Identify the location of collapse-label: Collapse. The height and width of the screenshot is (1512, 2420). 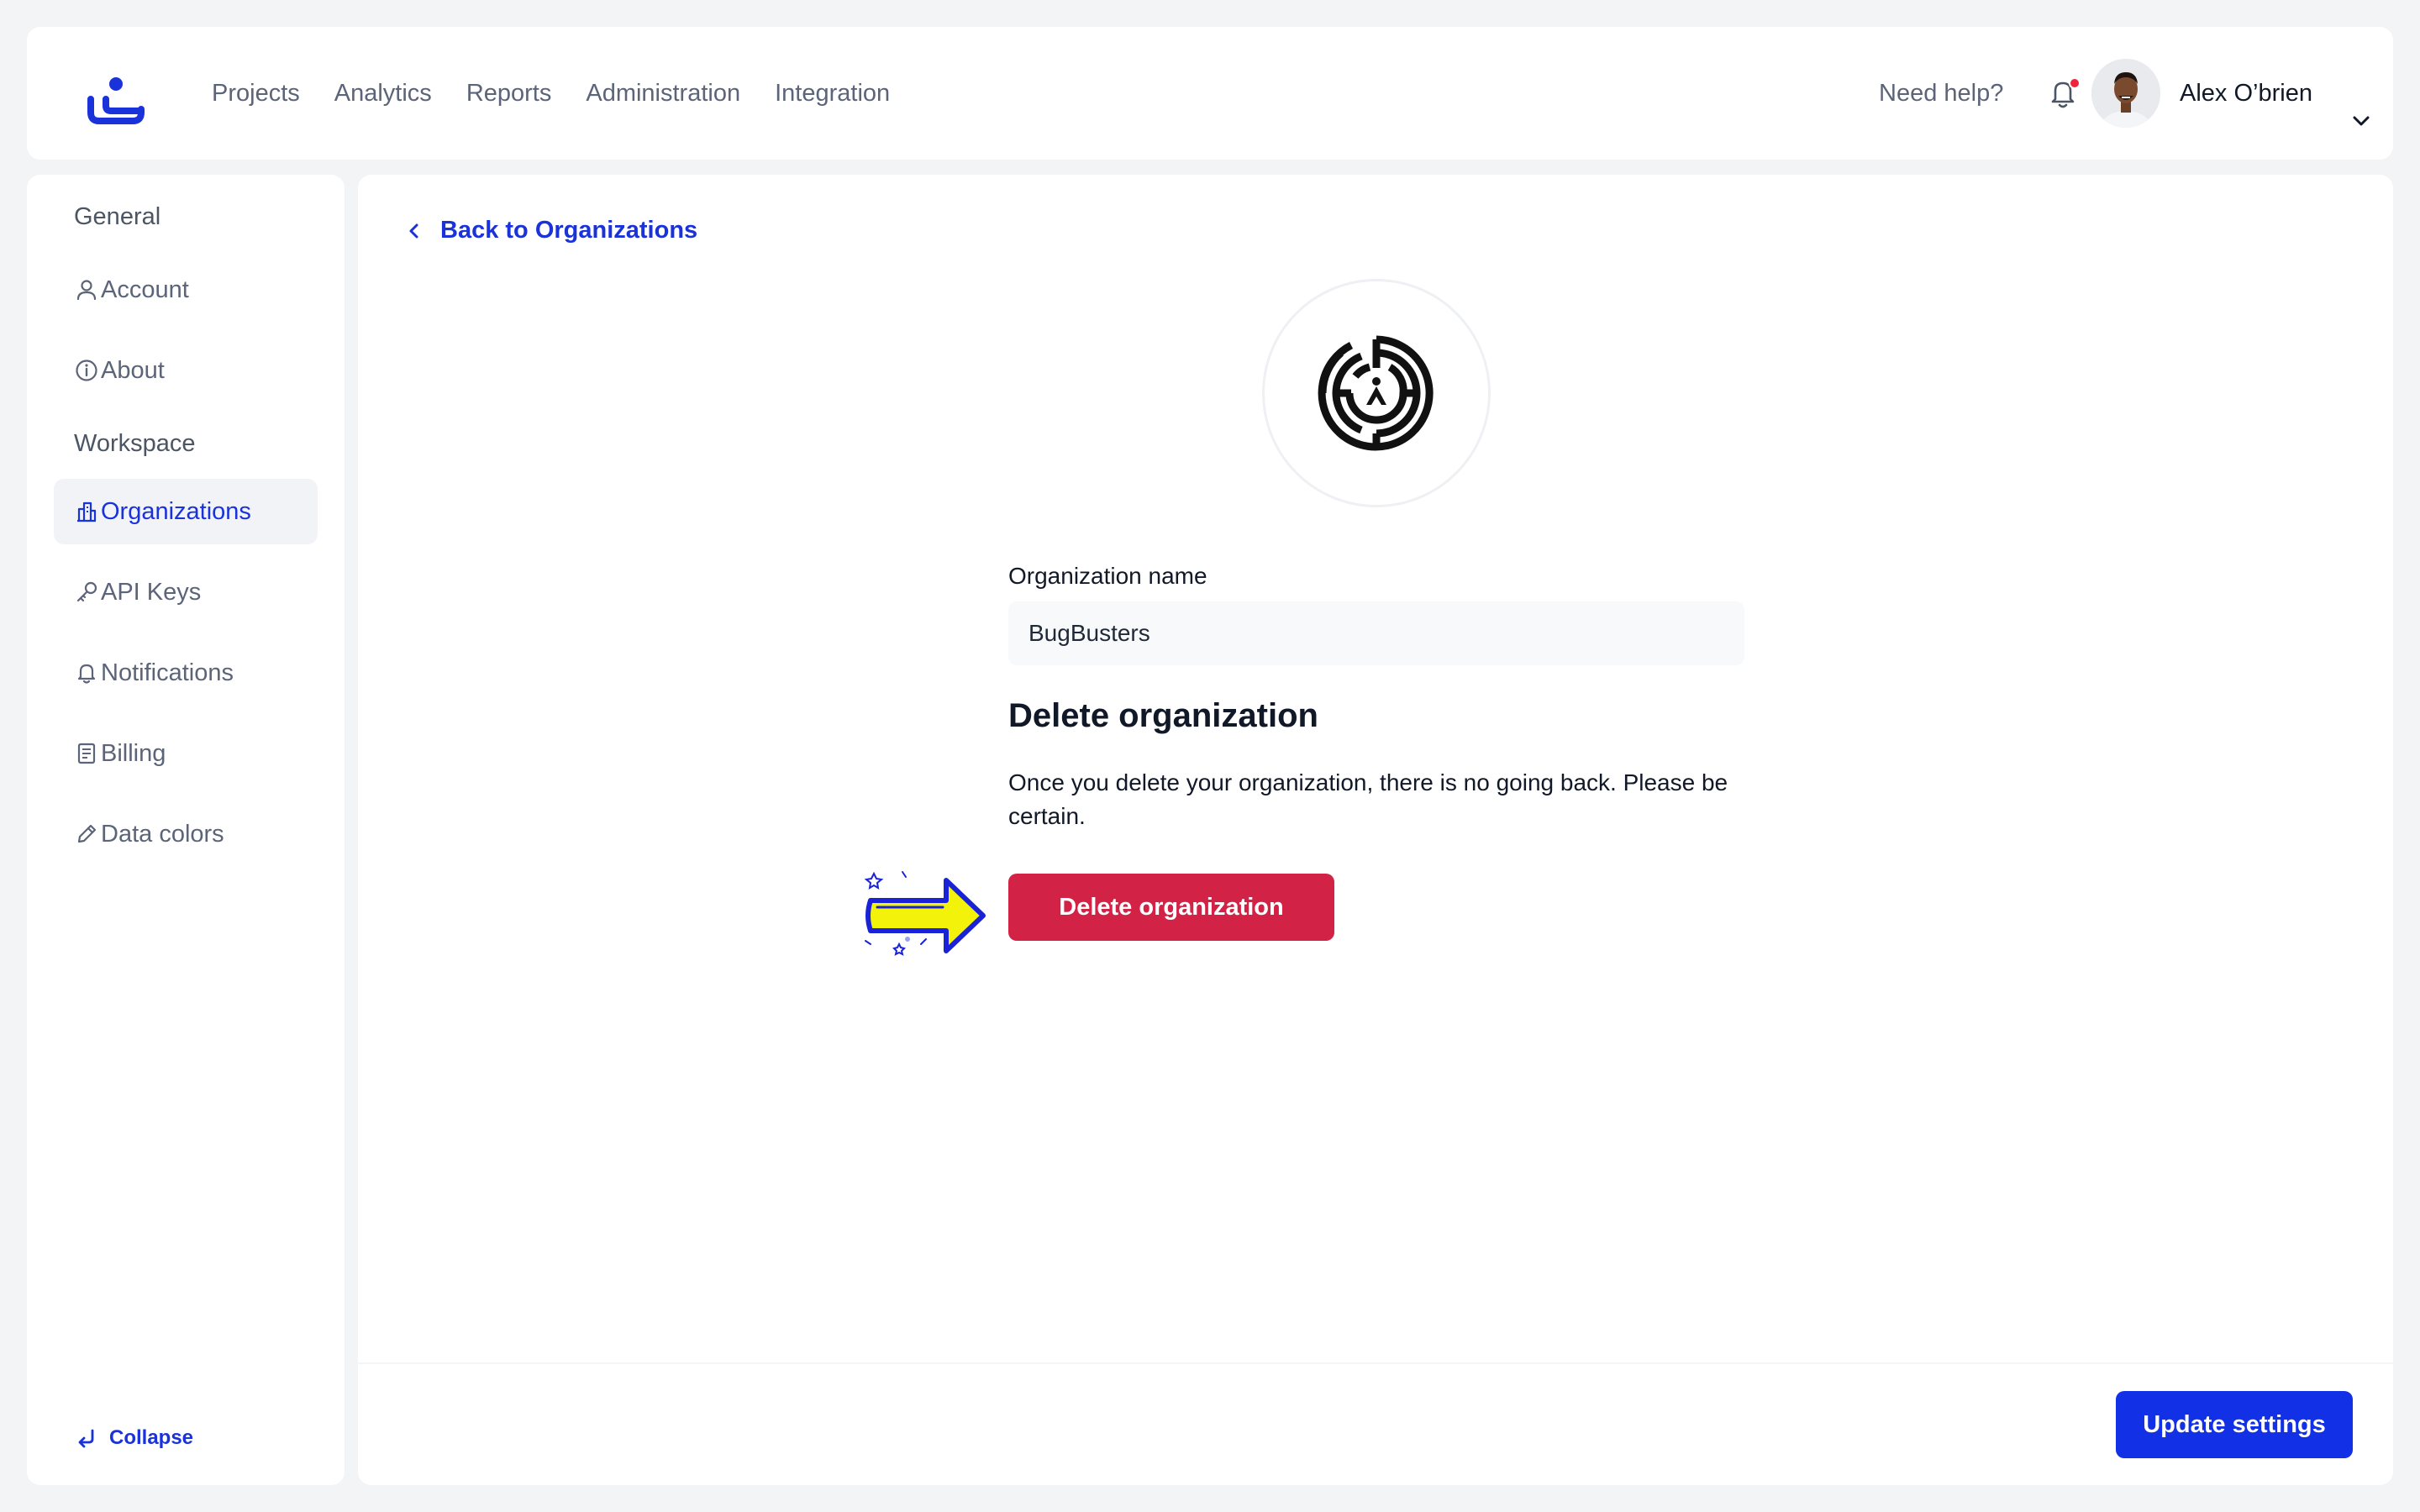
(151, 1437).